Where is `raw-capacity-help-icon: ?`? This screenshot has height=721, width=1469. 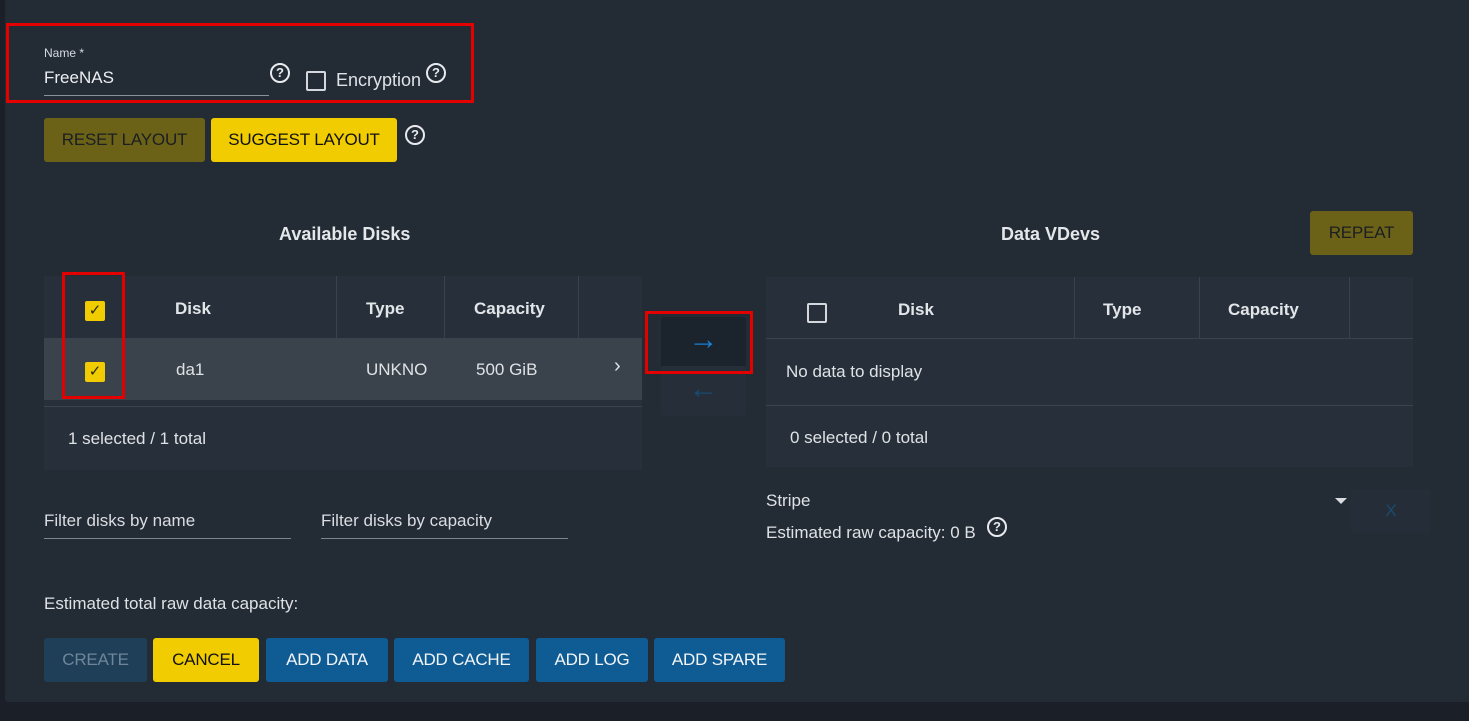
raw-capacity-help-icon: ? is located at coordinates (997, 527).